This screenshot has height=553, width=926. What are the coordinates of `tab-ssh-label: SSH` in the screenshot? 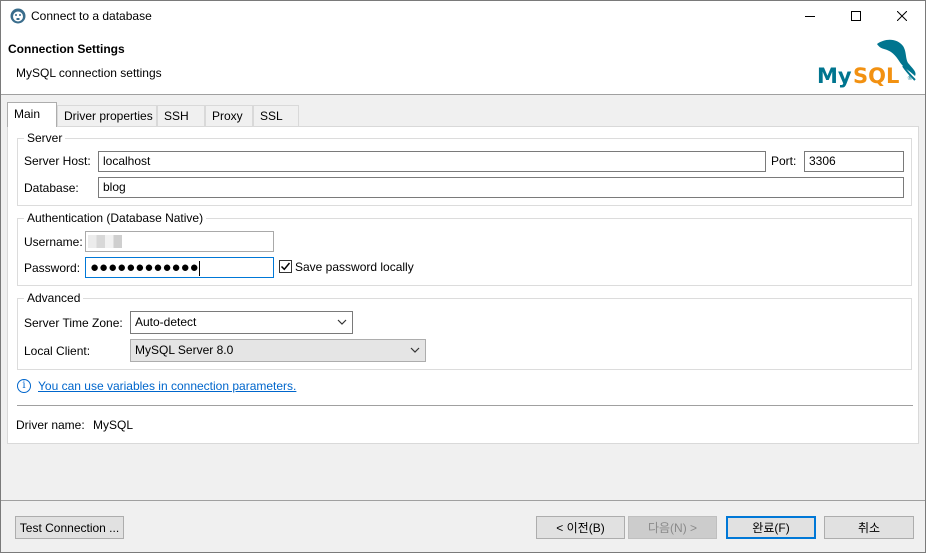 It's located at (176, 116).